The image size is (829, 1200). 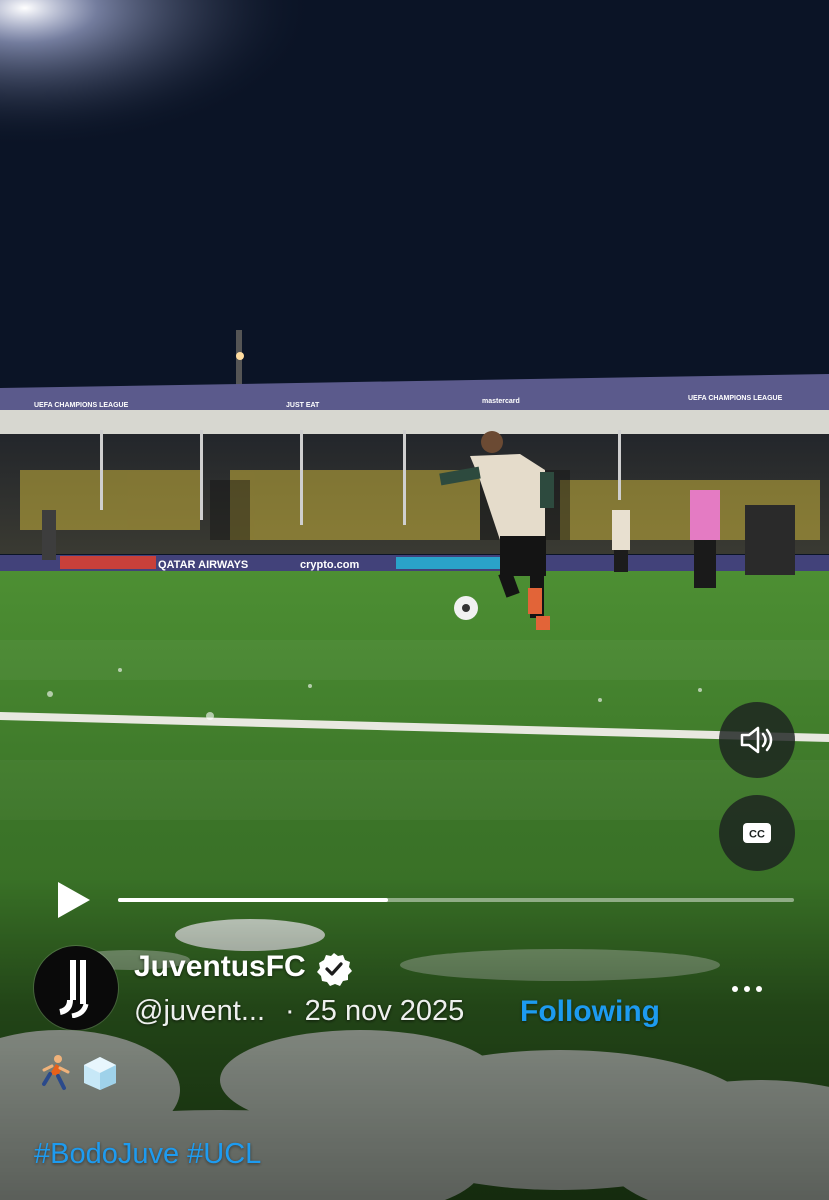 I want to click on play-icon, so click(x=74, y=900).